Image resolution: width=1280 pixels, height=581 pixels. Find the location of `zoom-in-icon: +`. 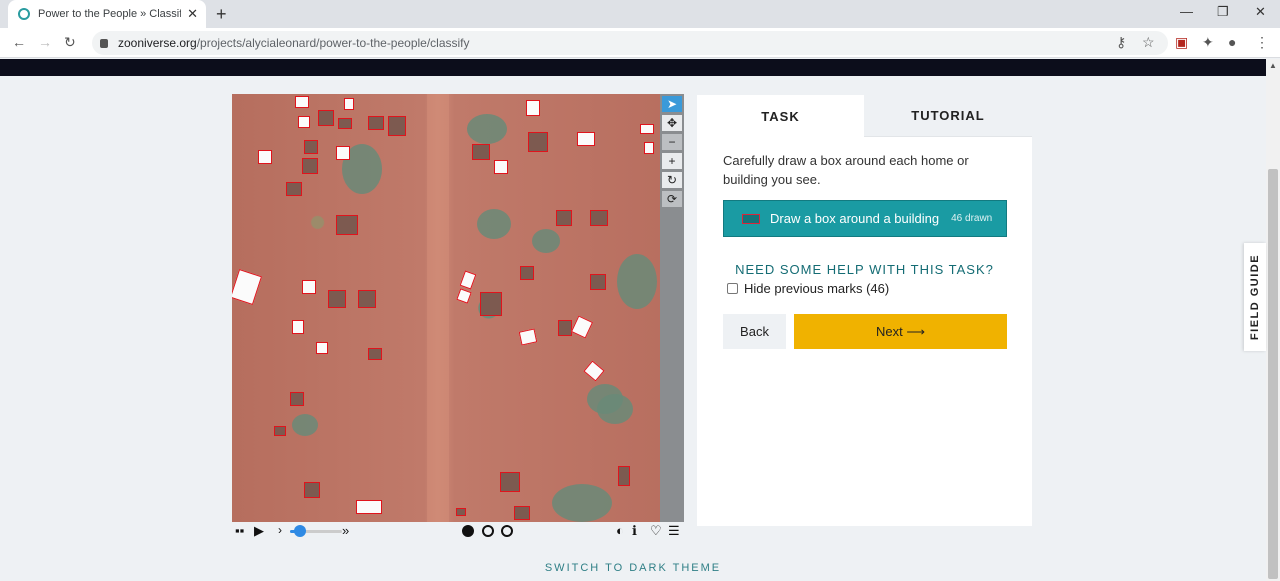

zoom-in-icon: + is located at coordinates (672, 161).